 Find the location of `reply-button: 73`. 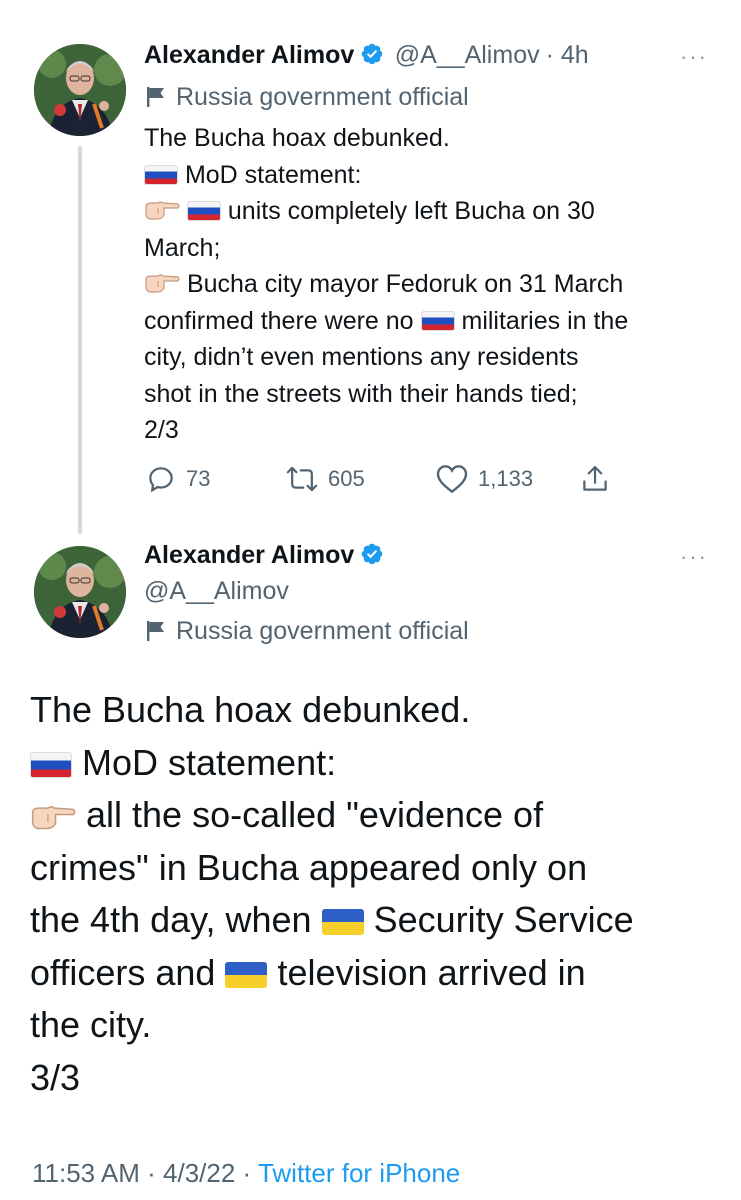

reply-button: 73 is located at coordinates (178, 479).